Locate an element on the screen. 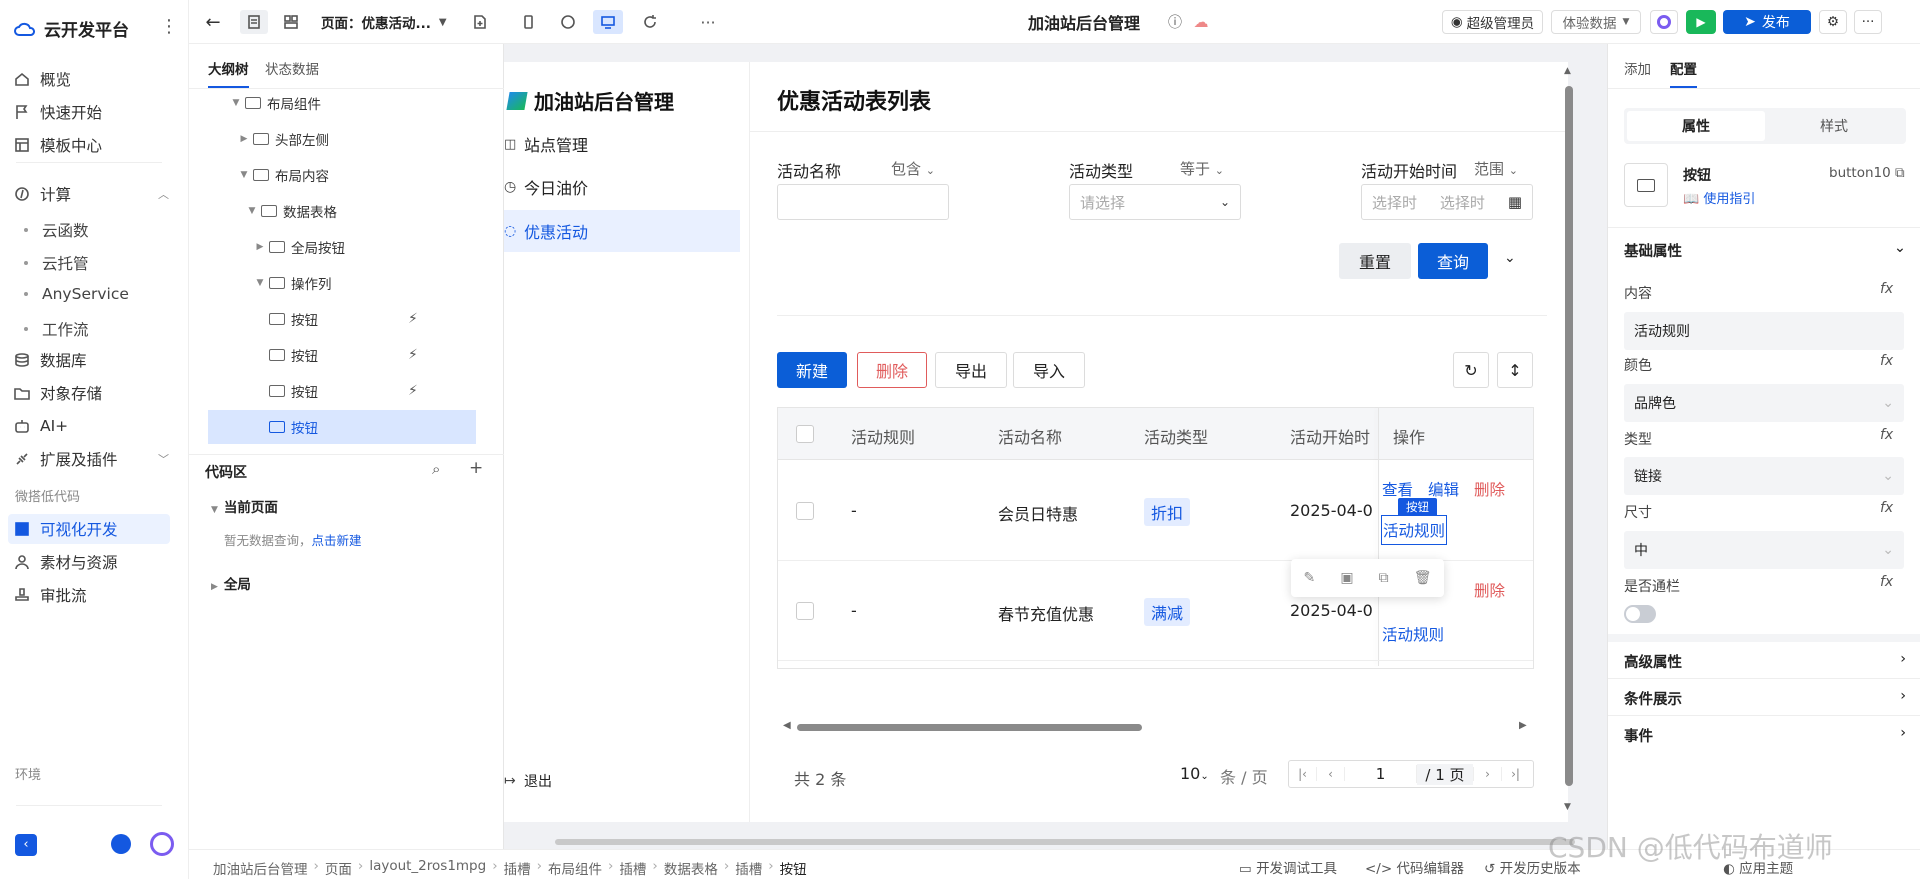 The image size is (1920, 879). add-page-icon is located at coordinates (480, 22).